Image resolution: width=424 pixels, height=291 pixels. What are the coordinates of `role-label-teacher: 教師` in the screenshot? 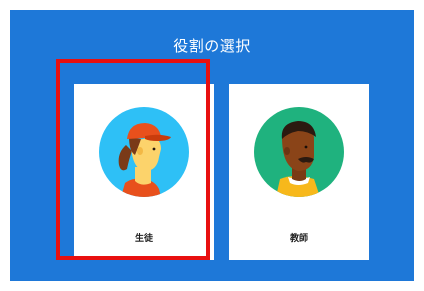 It's located at (298, 239).